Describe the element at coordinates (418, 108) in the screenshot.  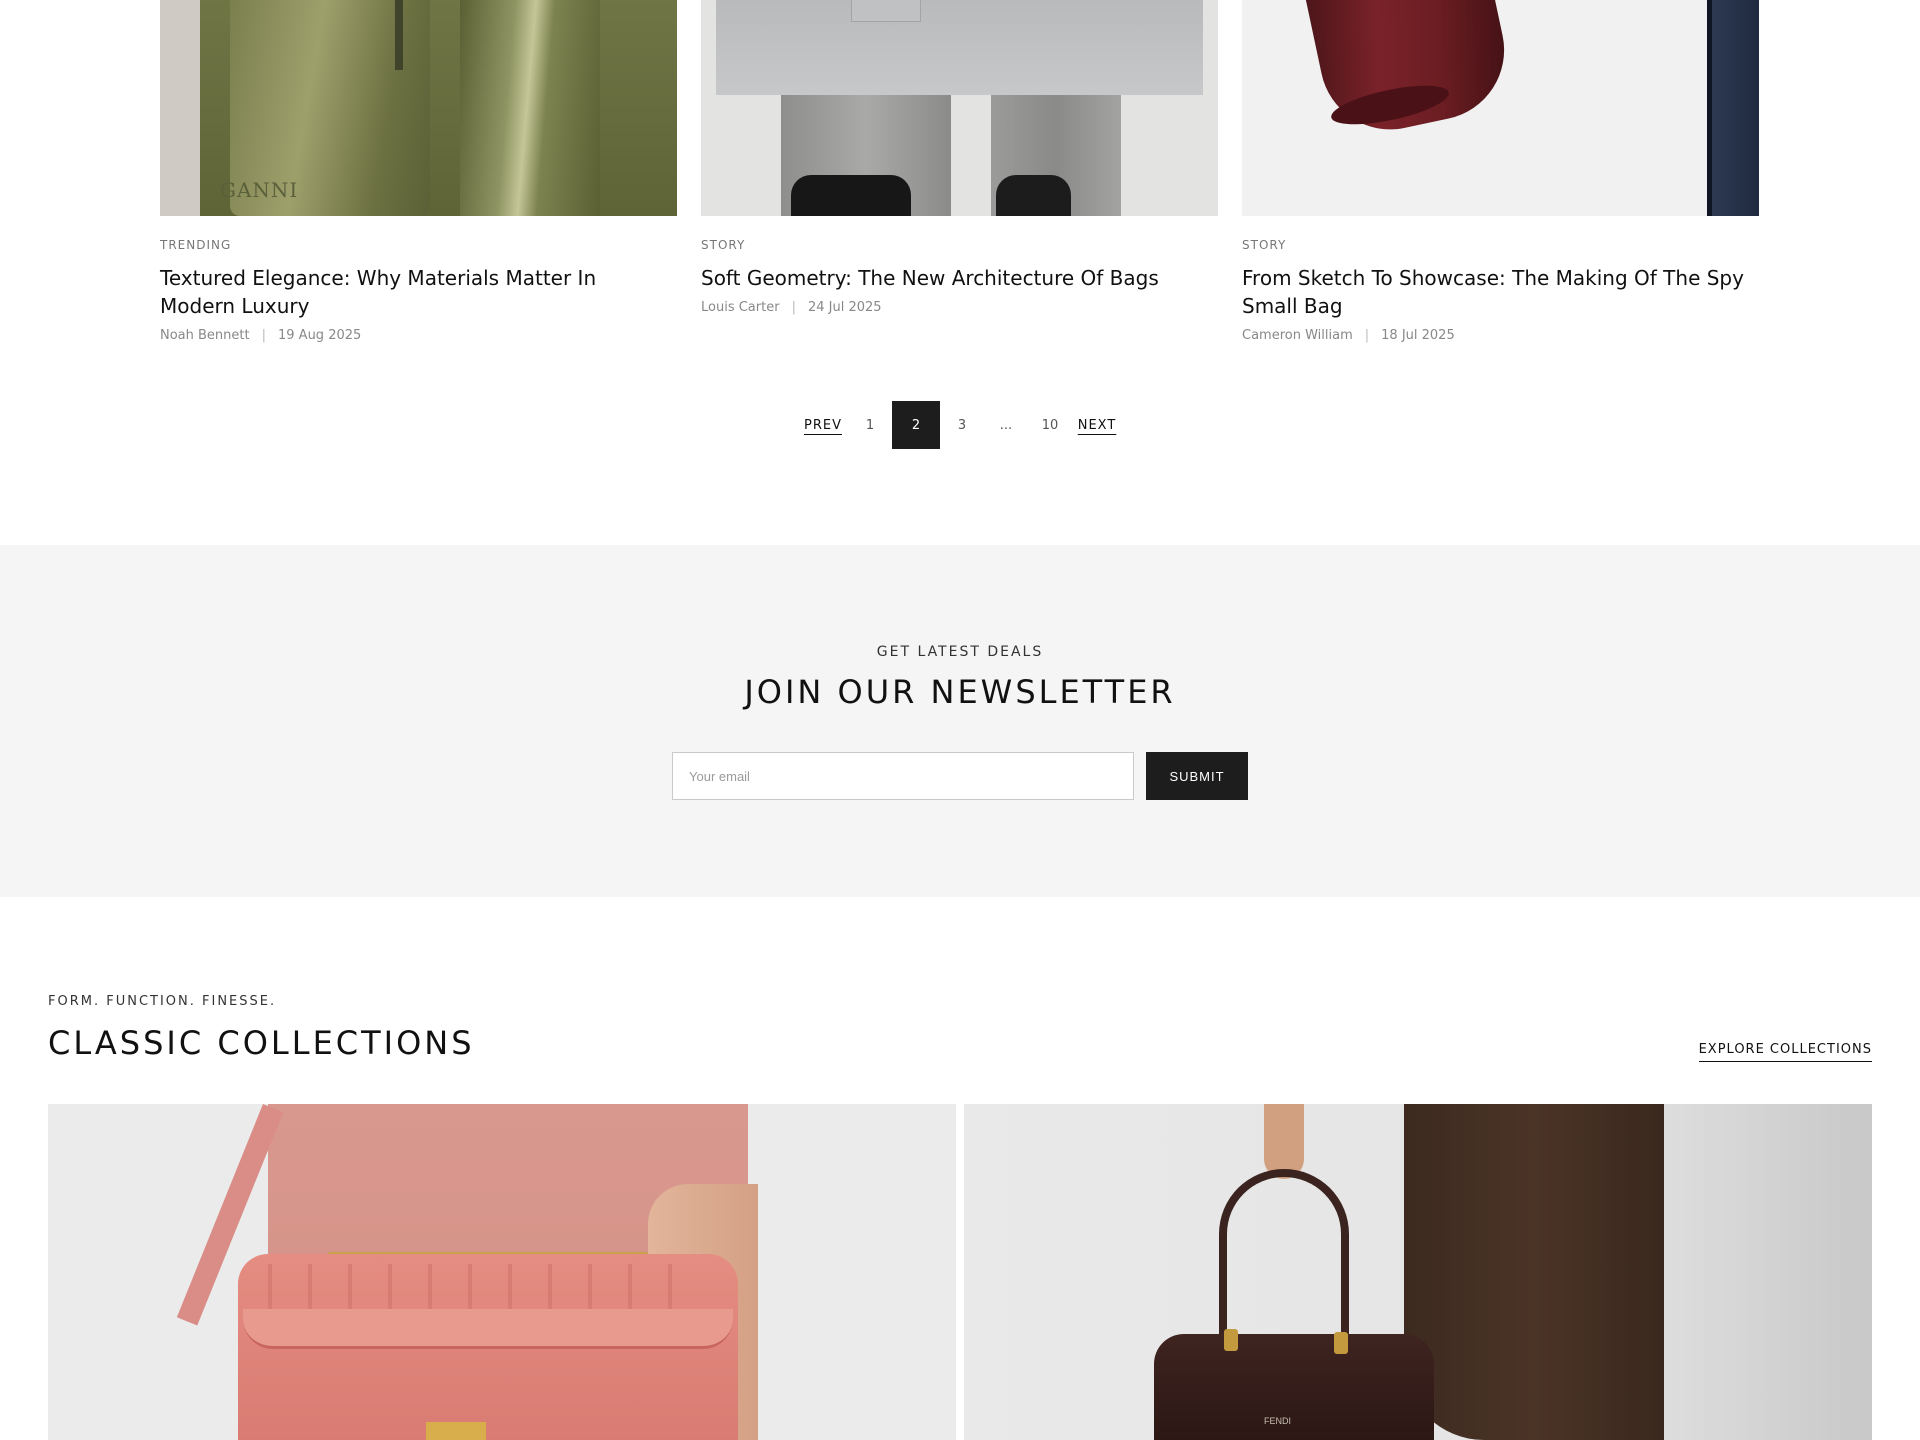
I see `blog-card-image: GANNI` at that location.